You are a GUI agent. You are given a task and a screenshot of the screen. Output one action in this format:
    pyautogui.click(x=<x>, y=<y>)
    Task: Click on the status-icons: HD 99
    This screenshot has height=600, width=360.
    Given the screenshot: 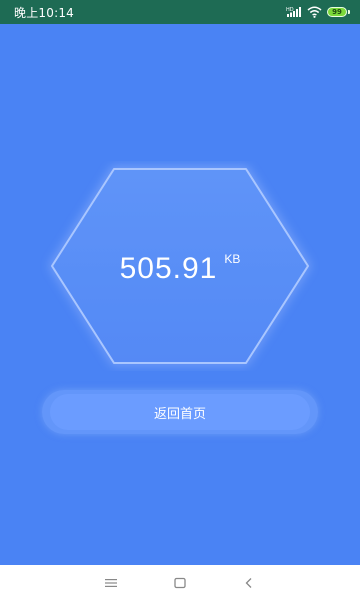 What is the action you would take?
    pyautogui.click(x=318, y=12)
    